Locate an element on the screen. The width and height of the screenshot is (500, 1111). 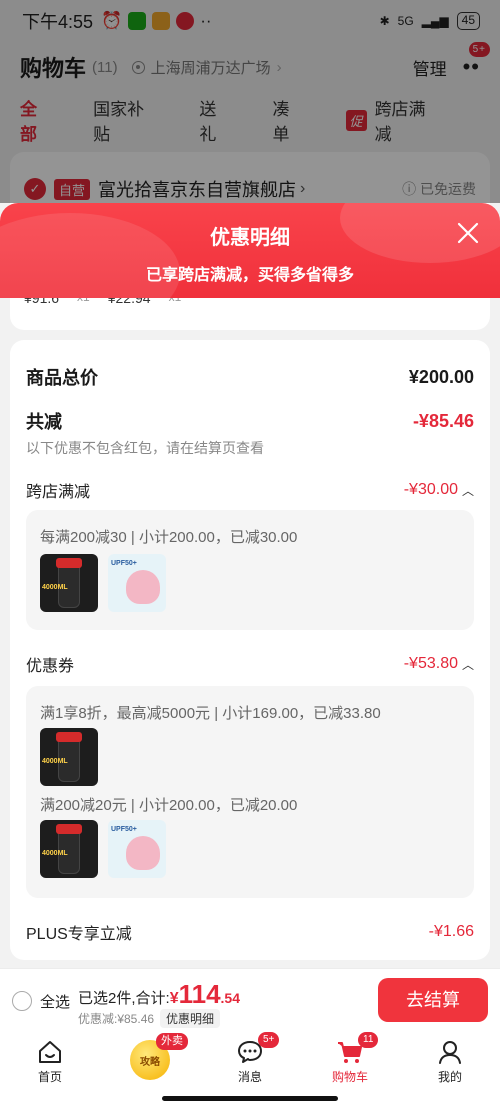
total-decimal: .54 is located at coordinates (230, 998).